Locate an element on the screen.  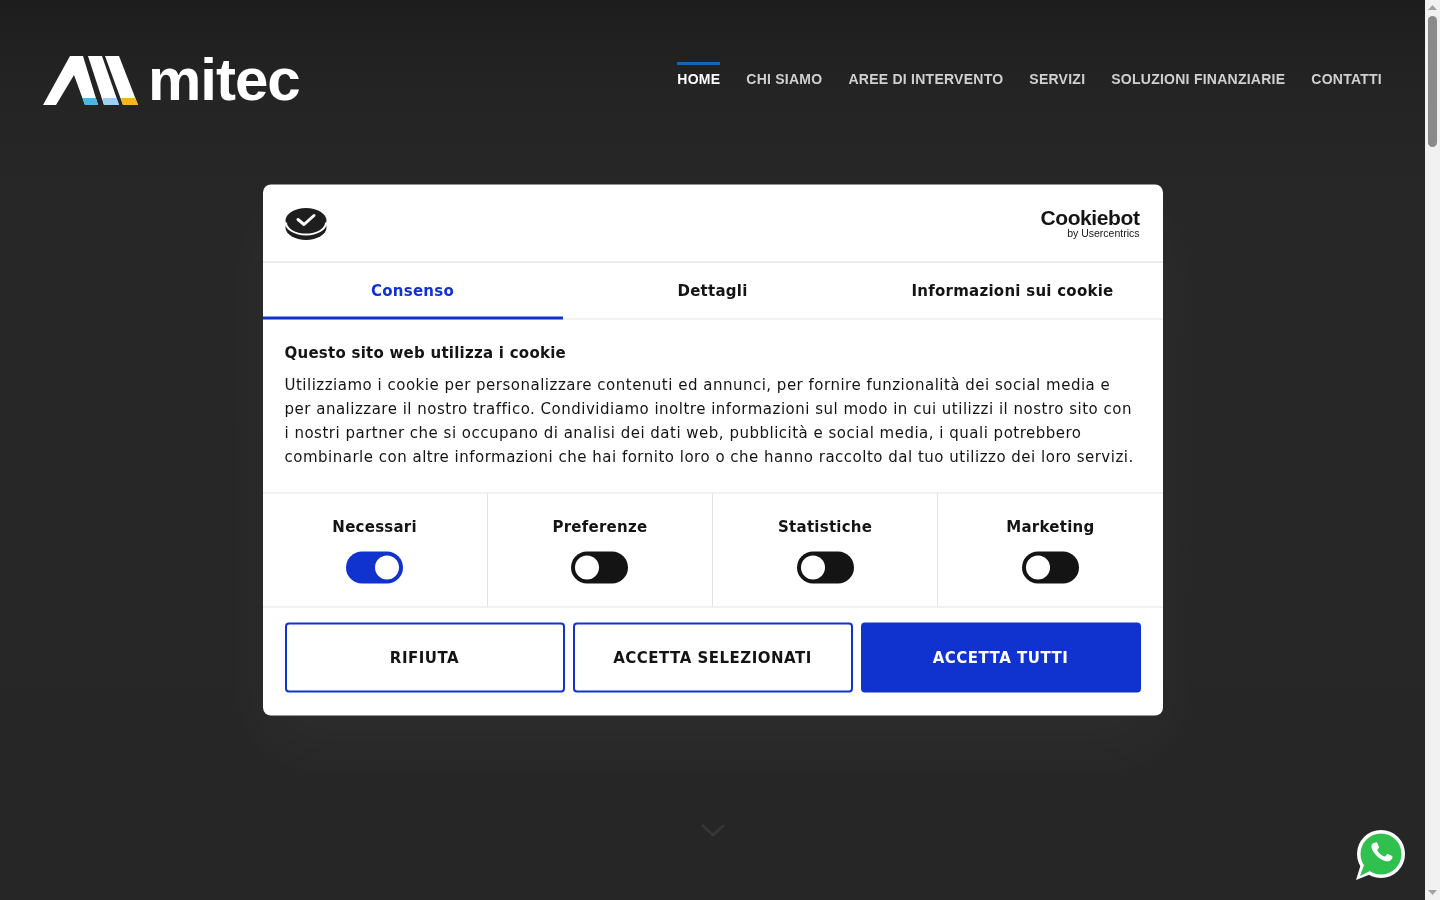
category-label: Necessari is located at coordinates (374, 527).